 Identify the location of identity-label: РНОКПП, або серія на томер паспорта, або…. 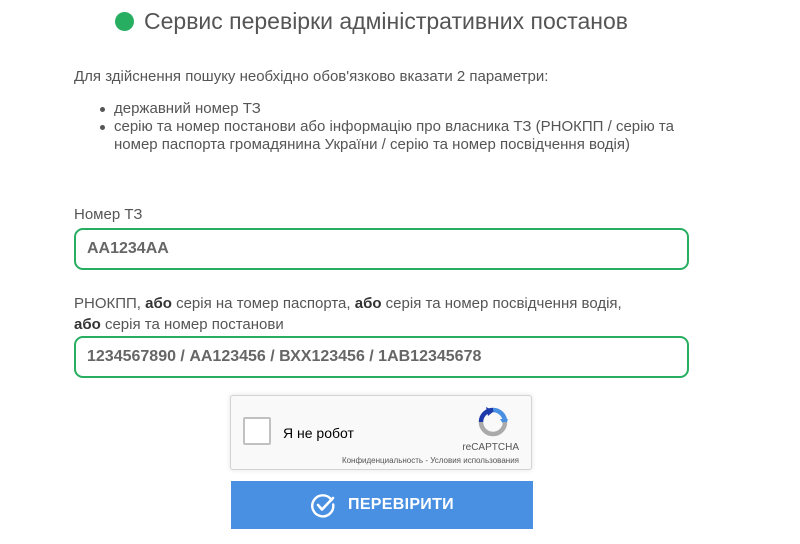
(384, 314).